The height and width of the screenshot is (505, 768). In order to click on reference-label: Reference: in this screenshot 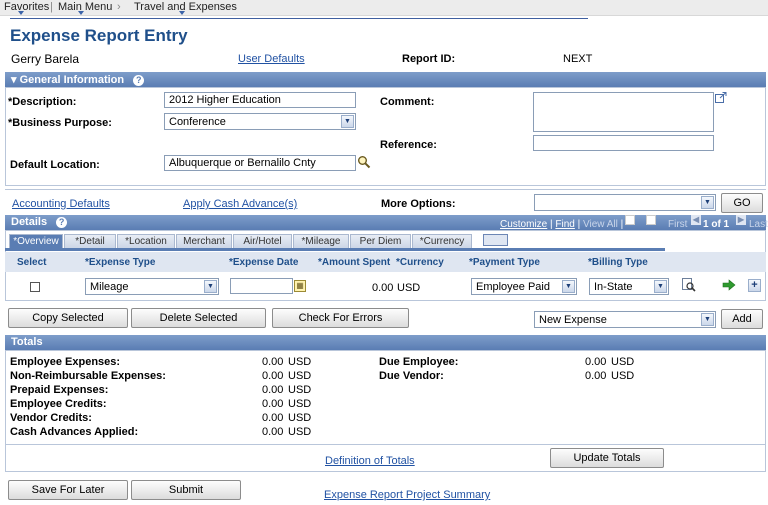, I will do `click(408, 145)`.